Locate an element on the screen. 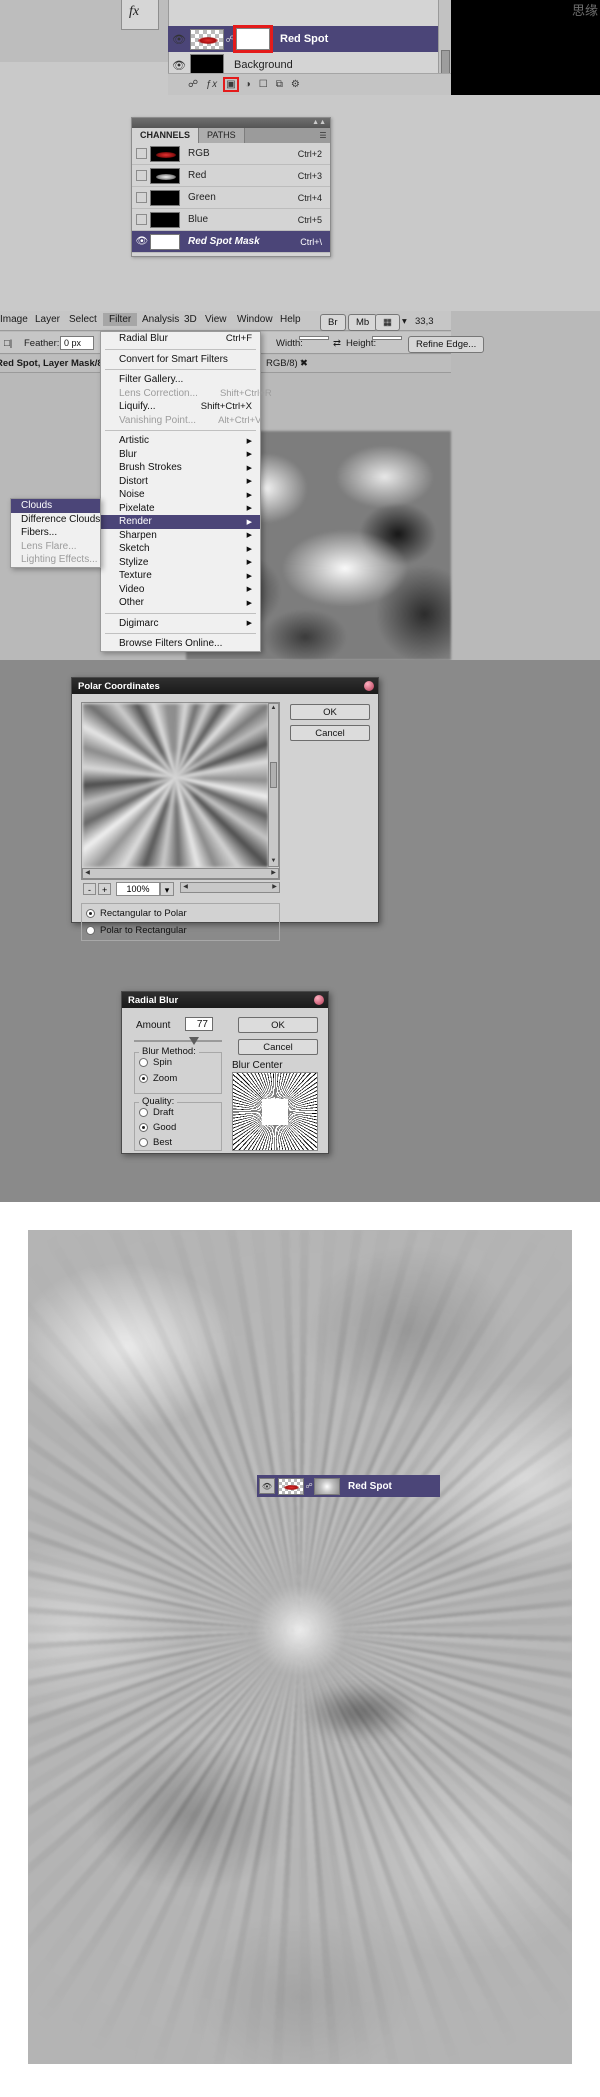 This screenshot has height=2097, width=600. screen-mode-icon: ▦ is located at coordinates (387, 322).